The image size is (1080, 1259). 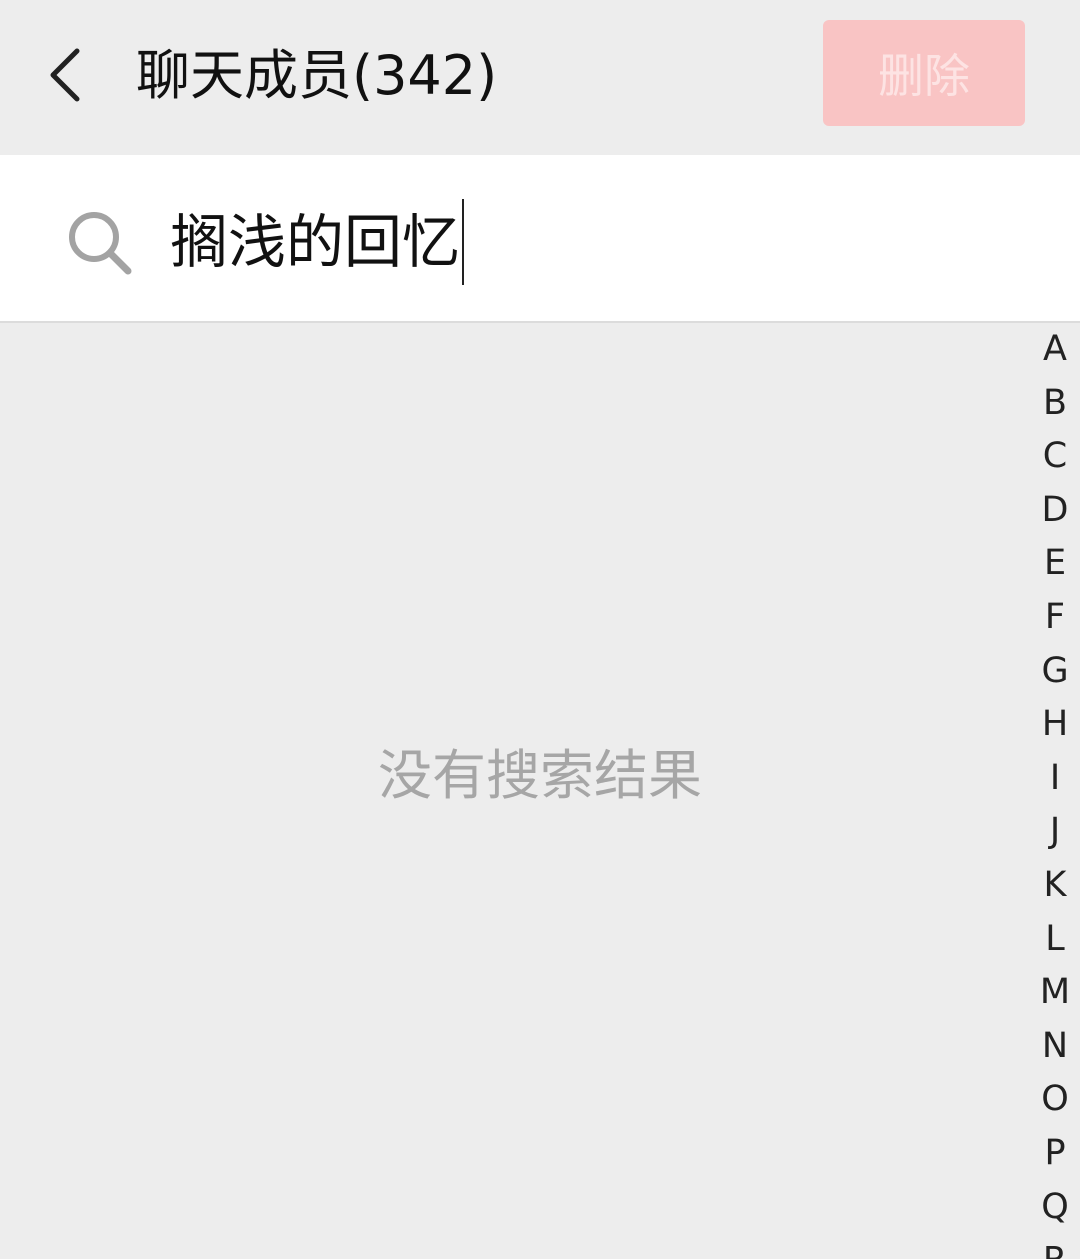 I want to click on index-letter-p: P, so click(x=1055, y=1154).